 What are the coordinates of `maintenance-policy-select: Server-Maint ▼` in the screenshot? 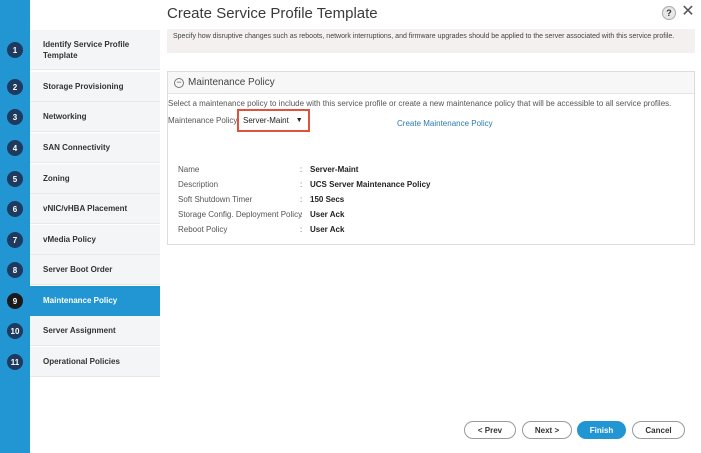 It's located at (273, 120).